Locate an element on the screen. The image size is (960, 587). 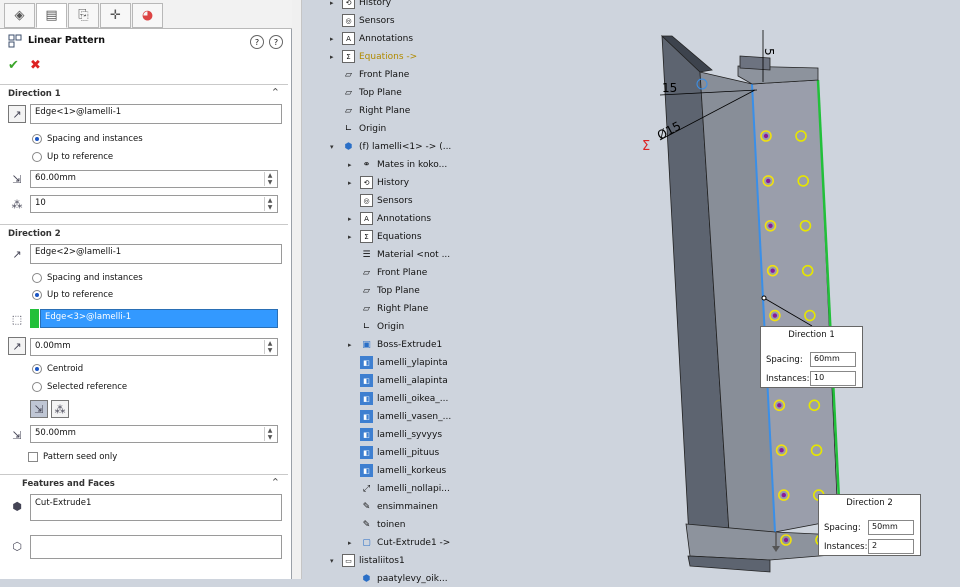
ok-button: ✔ is located at coordinates (13, 65).